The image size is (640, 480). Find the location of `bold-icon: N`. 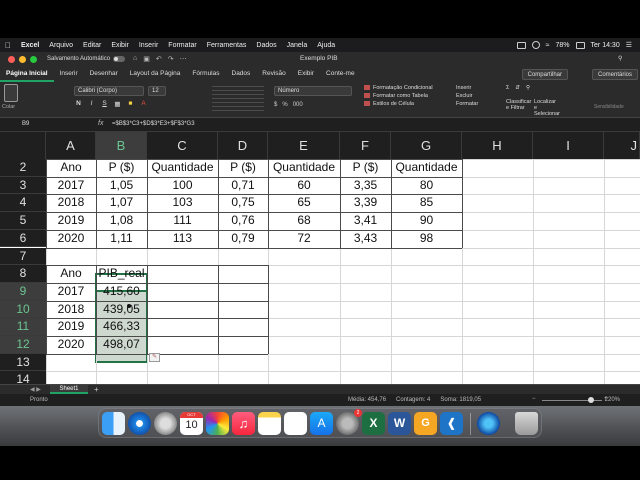

bold-icon: N is located at coordinates (78, 104).